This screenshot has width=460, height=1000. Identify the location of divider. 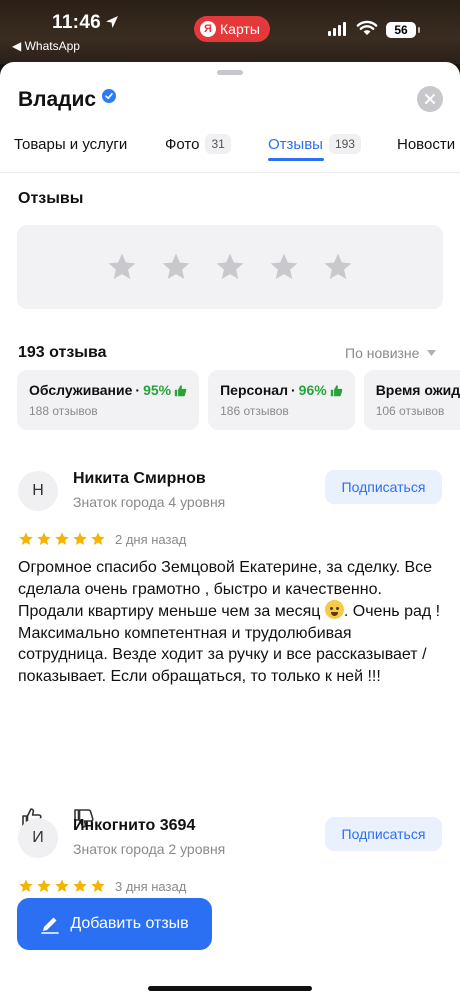
(230, 172).